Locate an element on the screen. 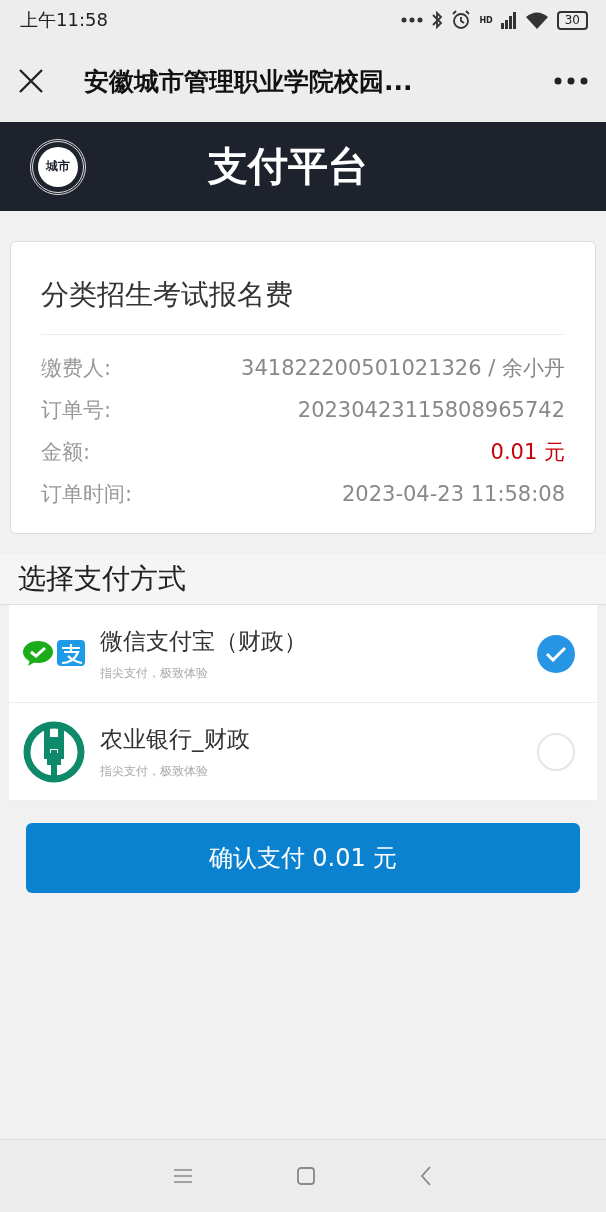 The image size is (606, 1212). section-title: 选择支付方式 is located at coordinates (303, 579).